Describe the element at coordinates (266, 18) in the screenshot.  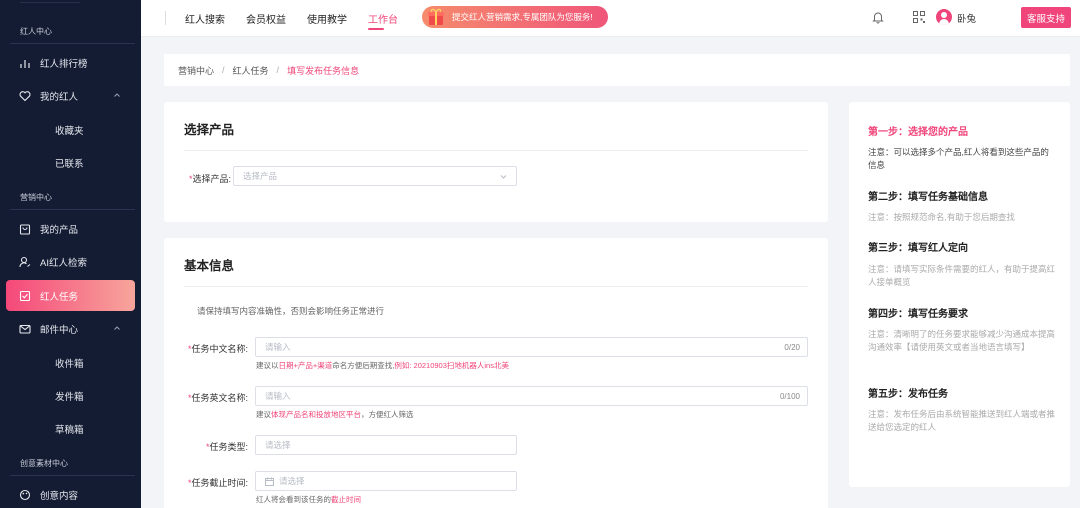
I see `nav-membership: 会员权益` at that location.